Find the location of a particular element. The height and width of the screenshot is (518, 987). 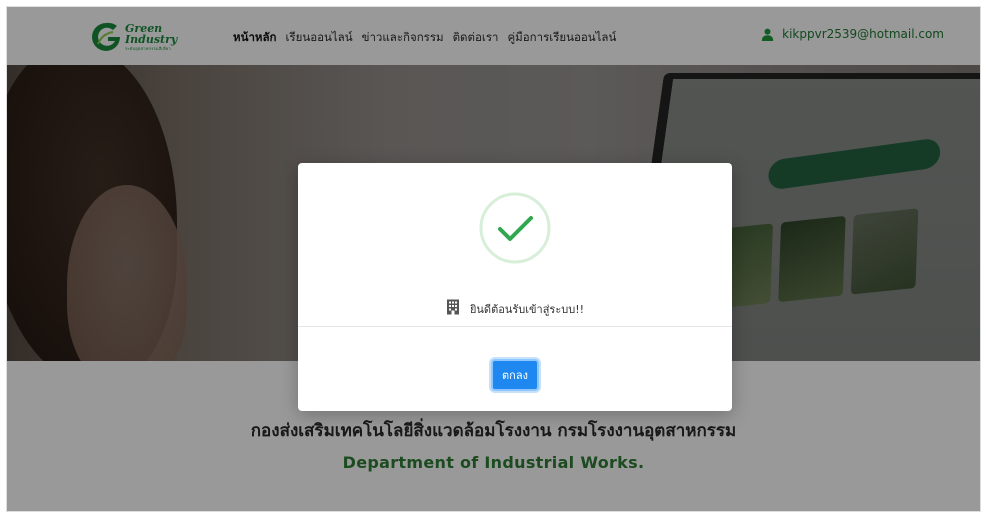

modal-divider is located at coordinates (515, 326).